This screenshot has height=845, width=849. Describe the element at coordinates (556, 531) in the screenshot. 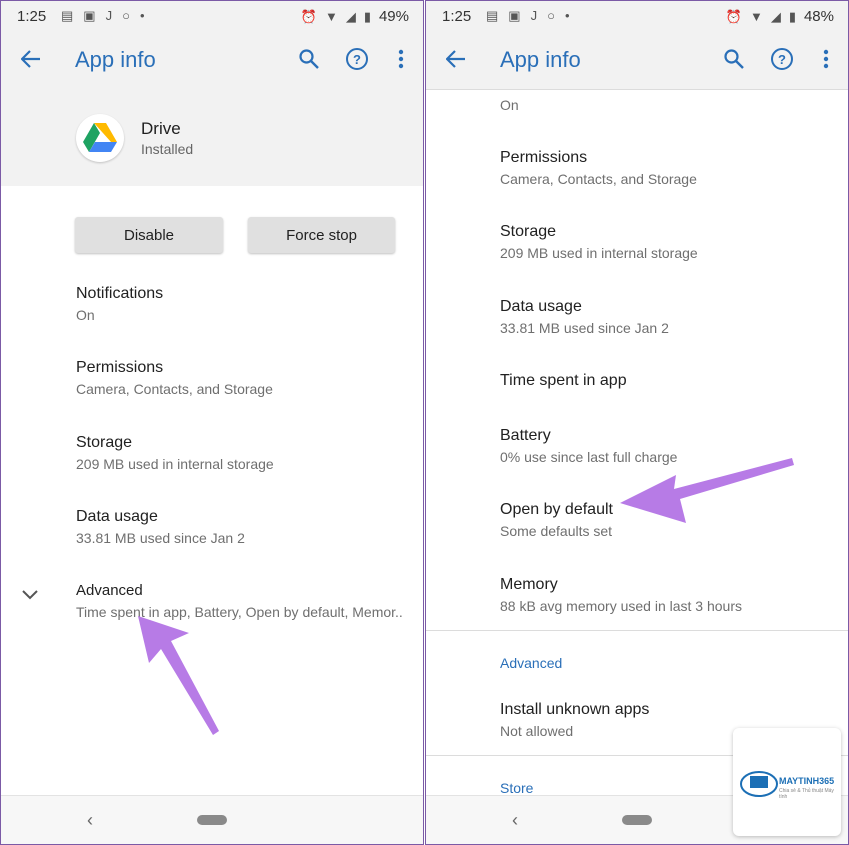

I see `item-subtitle: Some defaults set` at that location.